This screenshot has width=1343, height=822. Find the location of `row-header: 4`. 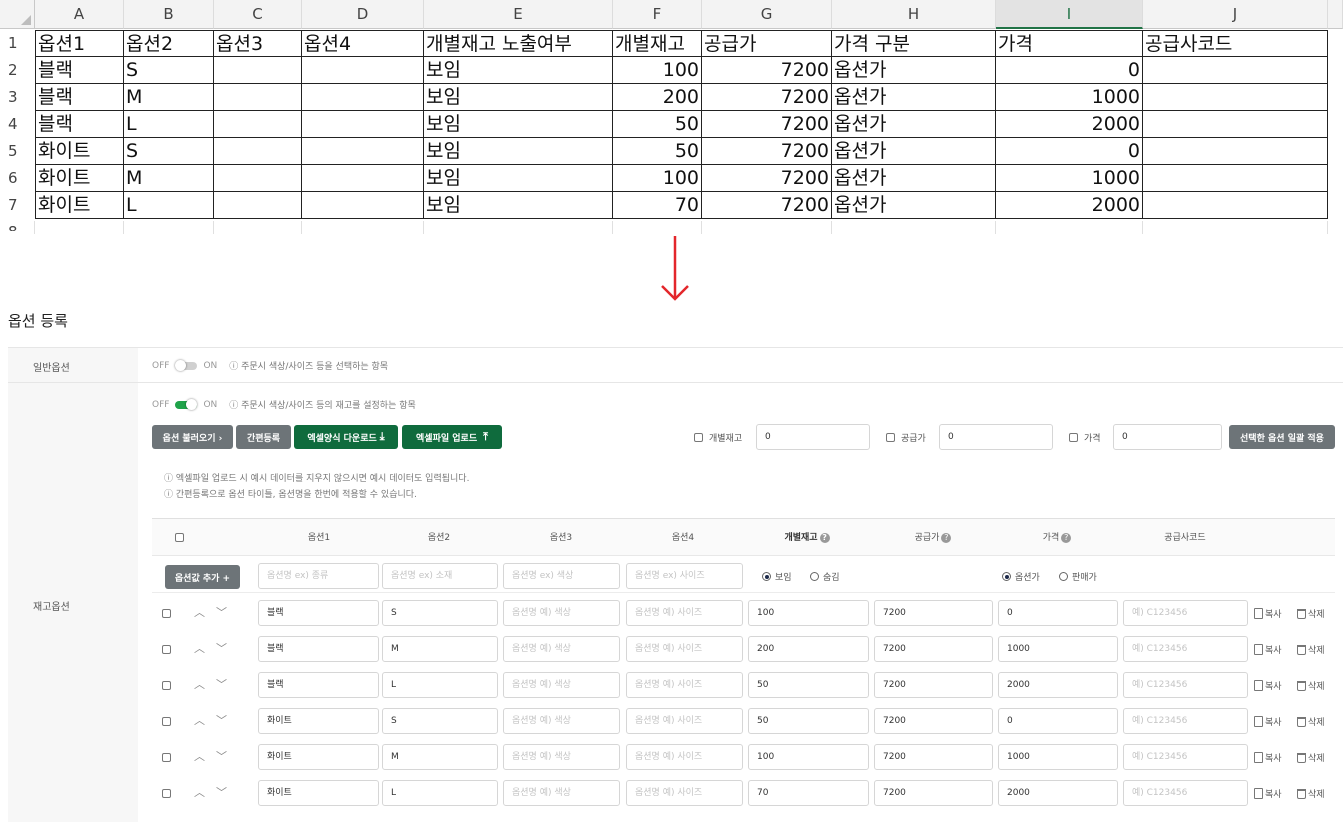

row-header: 4 is located at coordinates (17, 124).